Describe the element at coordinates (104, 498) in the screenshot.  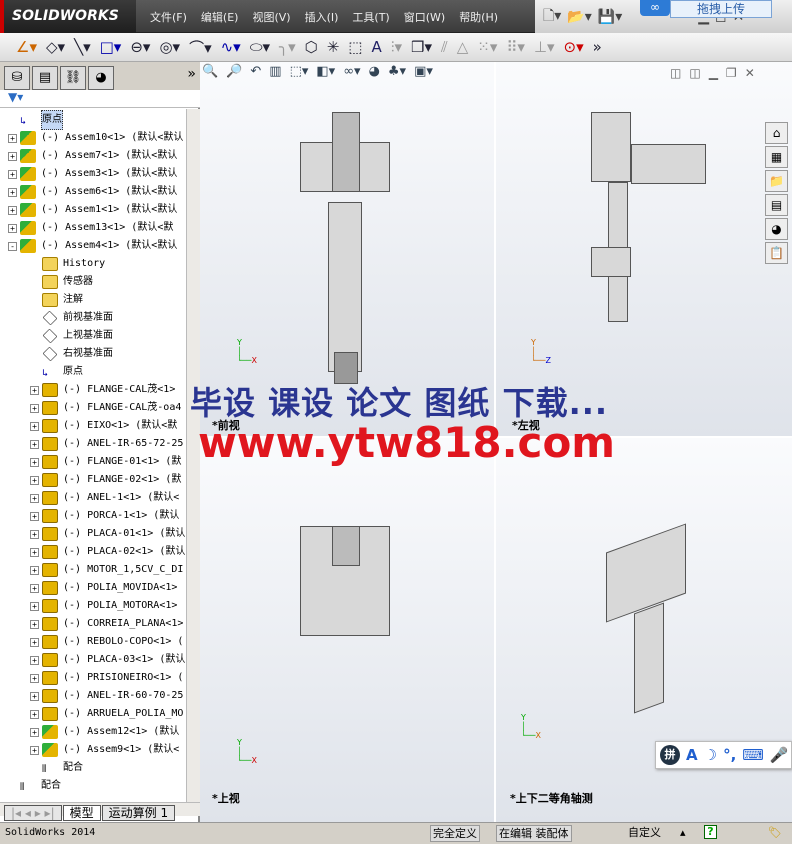
I see `tree-item: + (-) ANEL-1<1> (默认<` at that location.